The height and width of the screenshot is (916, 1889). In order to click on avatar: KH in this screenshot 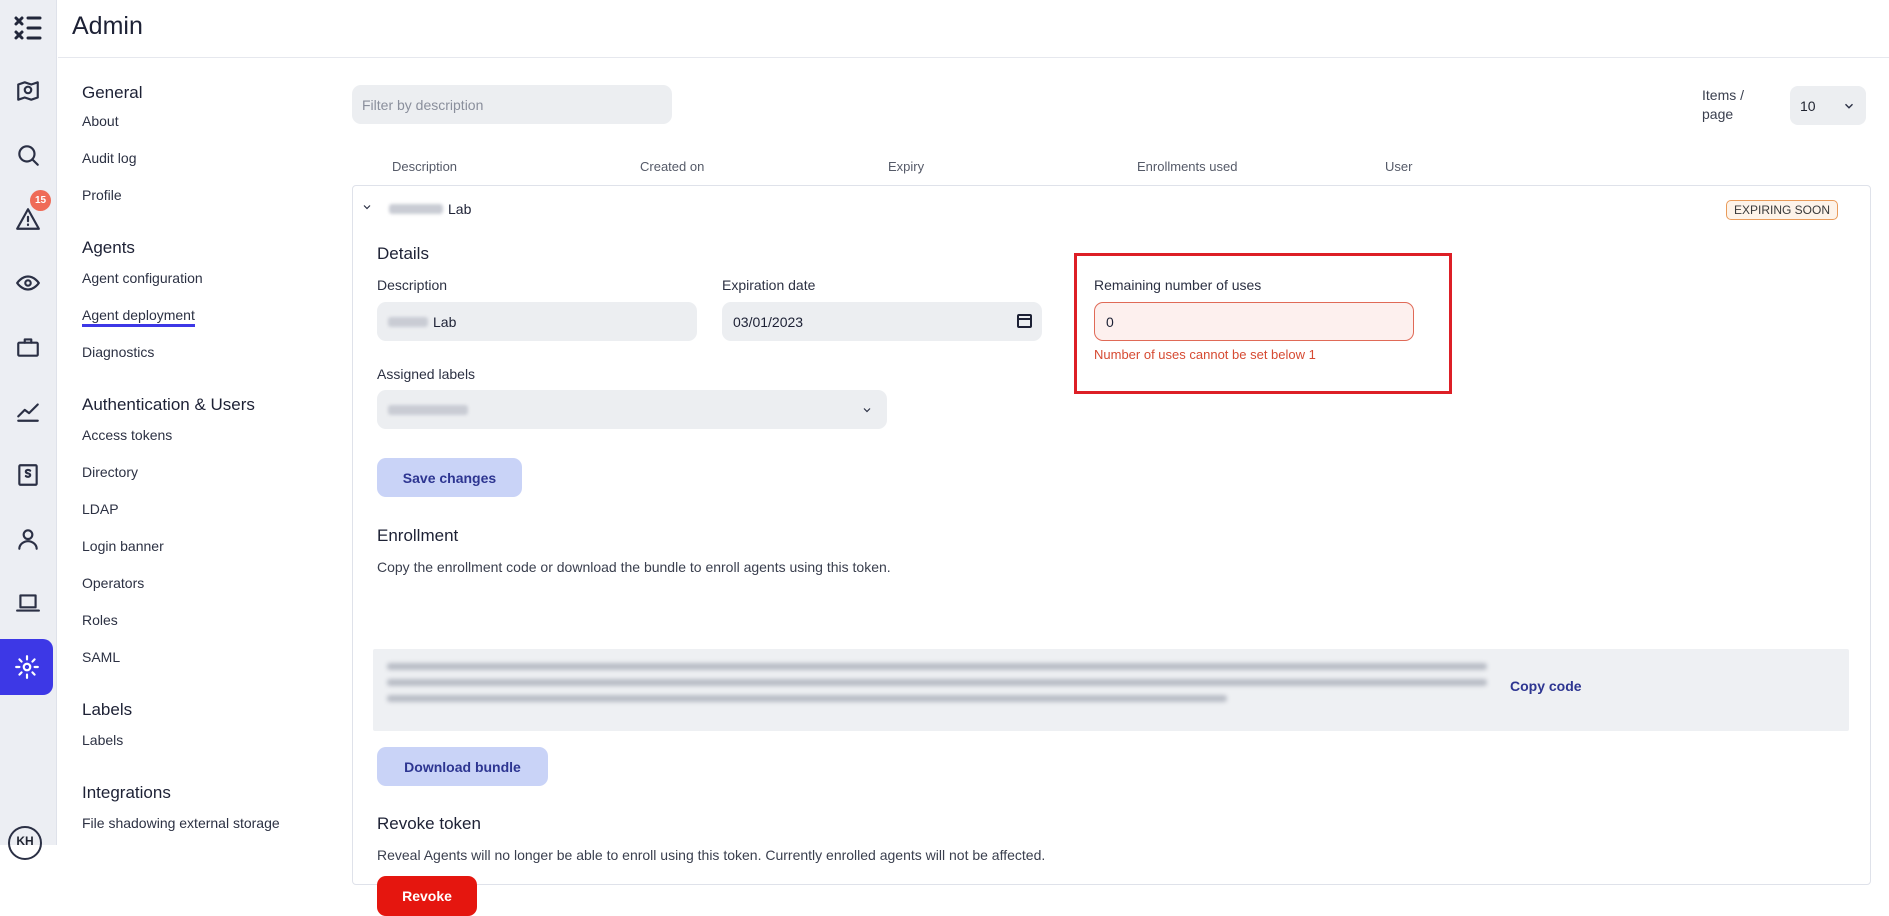, I will do `click(25, 843)`.